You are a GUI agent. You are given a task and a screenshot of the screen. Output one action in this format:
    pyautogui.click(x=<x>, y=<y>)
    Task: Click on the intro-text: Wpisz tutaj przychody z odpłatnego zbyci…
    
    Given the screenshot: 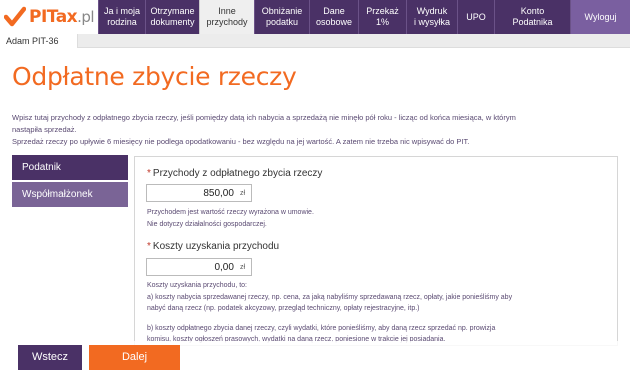 What is the action you would take?
    pyautogui.click(x=315, y=130)
    